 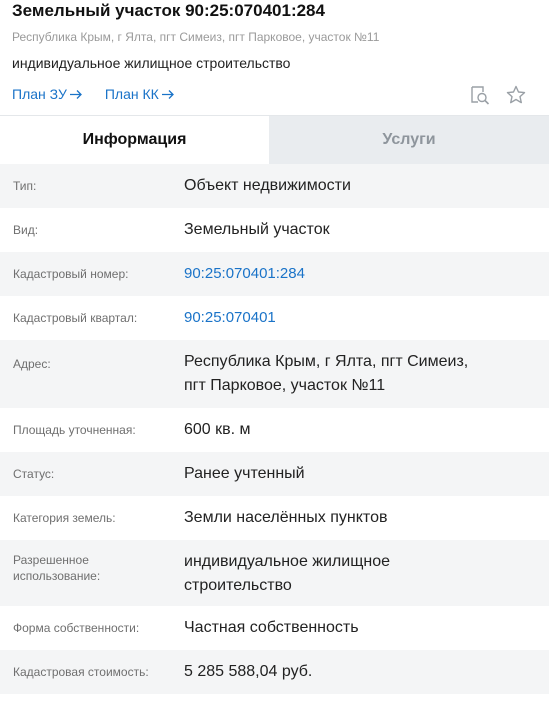 I want to click on info-row-status: Статус: Ранее учтенный, so click(x=274, y=474).